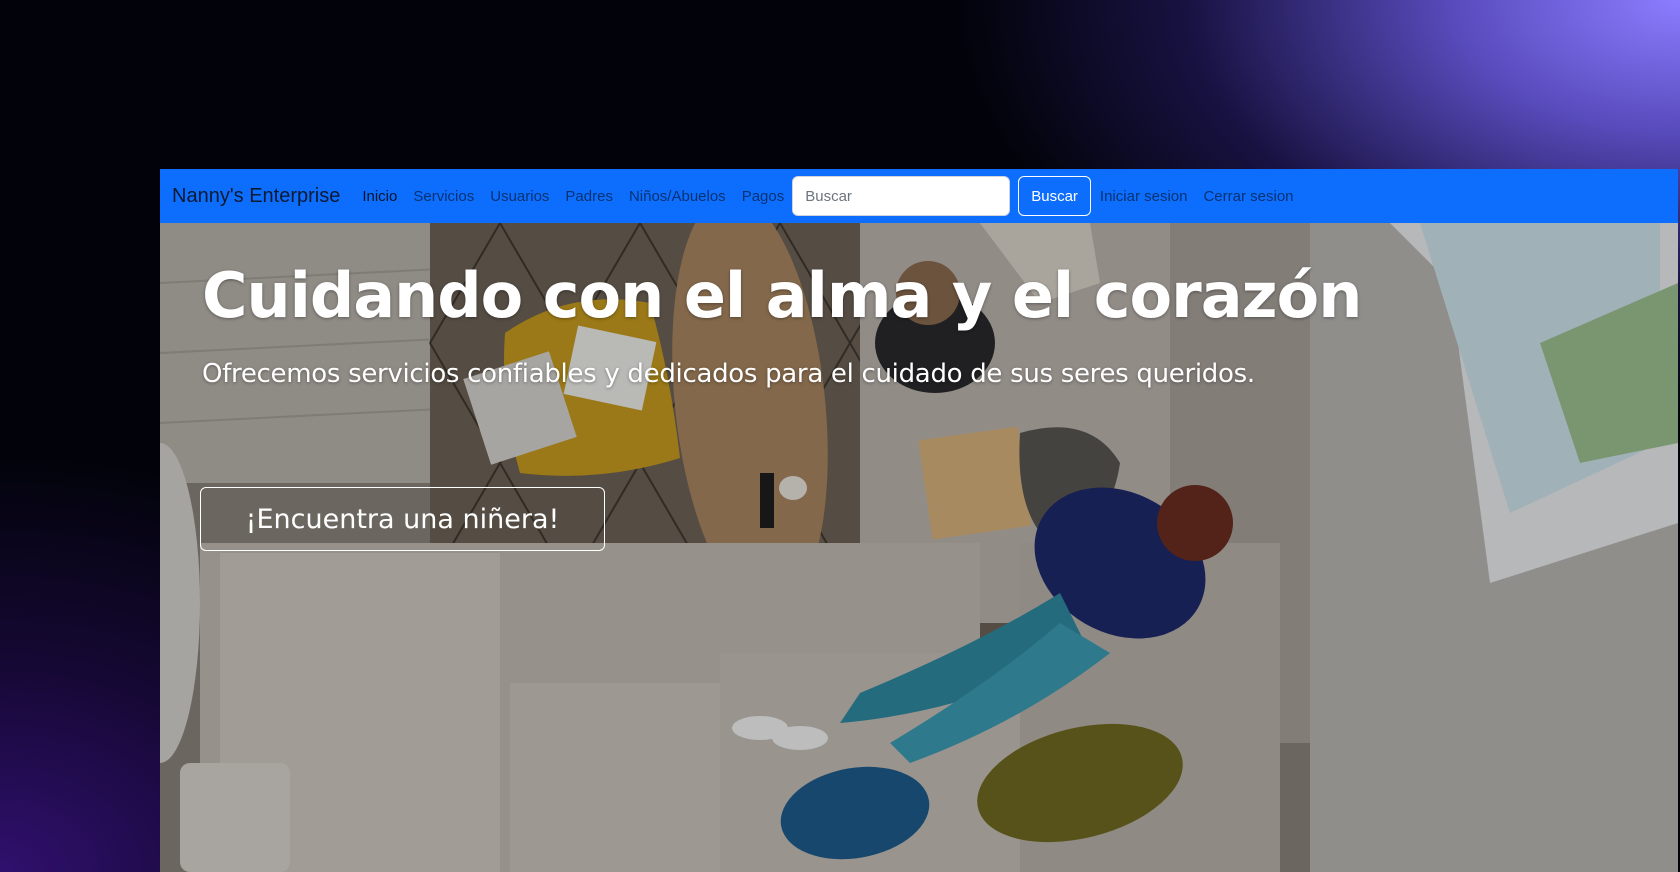 Image resolution: width=1680 pixels, height=872 pixels. What do you see at coordinates (519, 196) in the screenshot?
I see `nav-link-usuarios: Usuarios` at bounding box center [519, 196].